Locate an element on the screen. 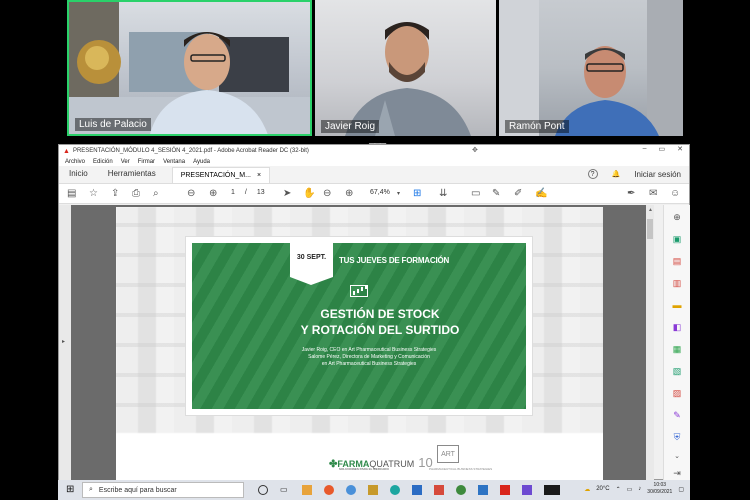 This screenshot has height=500, width=750. organize-pages-icon: ▦ is located at coordinates (677, 349).